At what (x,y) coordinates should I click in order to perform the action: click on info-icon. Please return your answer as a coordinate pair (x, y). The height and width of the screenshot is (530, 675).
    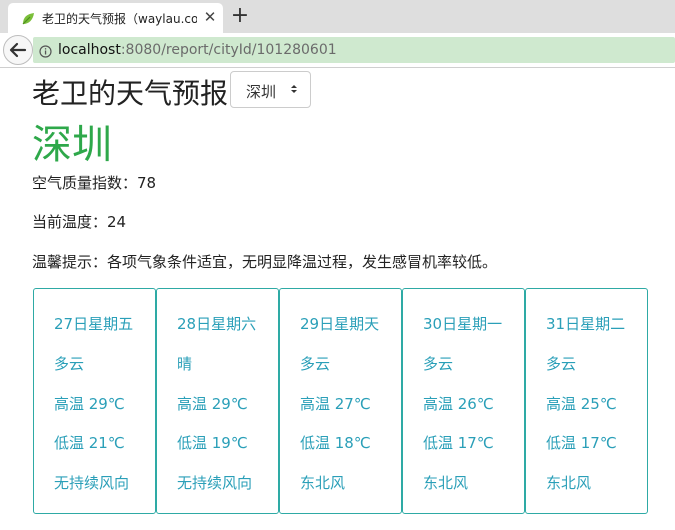
    Looking at the image, I should click on (45, 50).